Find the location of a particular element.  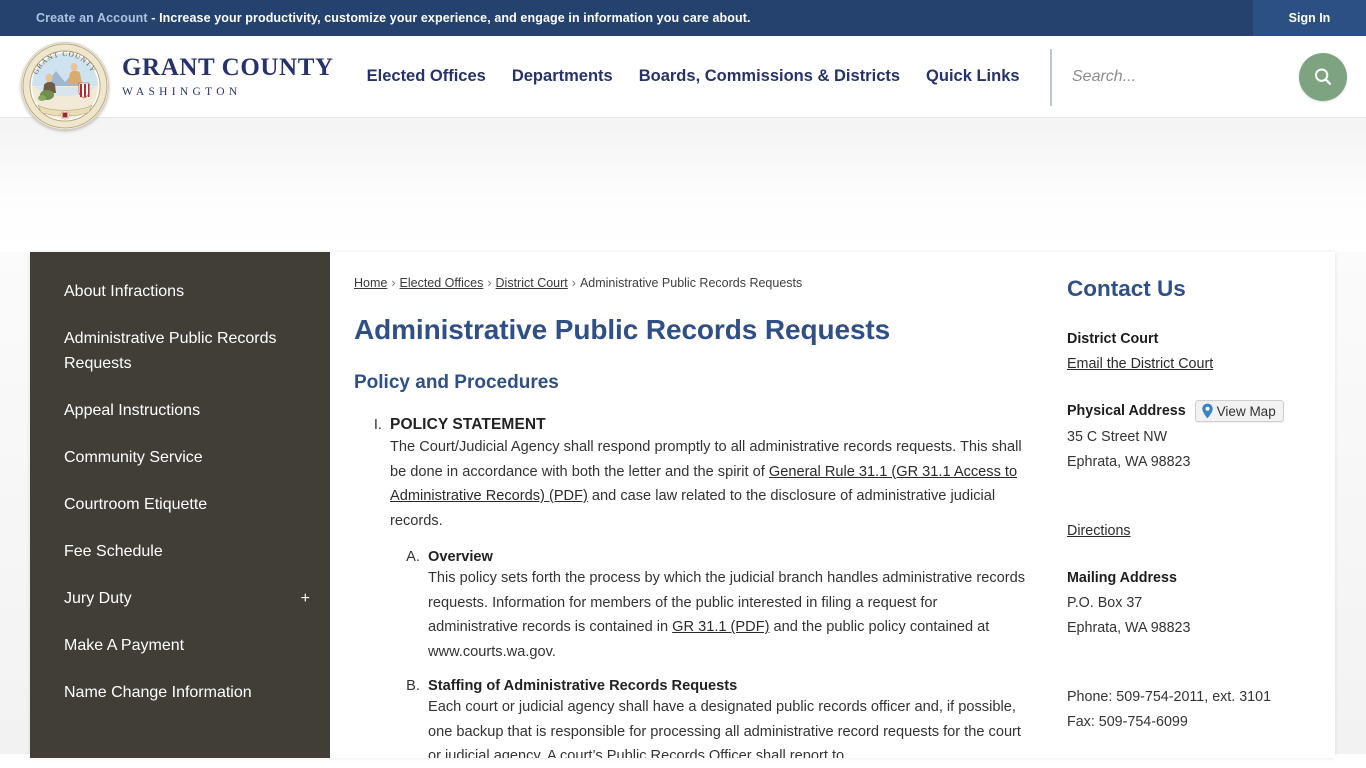

sidebar-item-label: Name Change Information is located at coordinates (158, 692).